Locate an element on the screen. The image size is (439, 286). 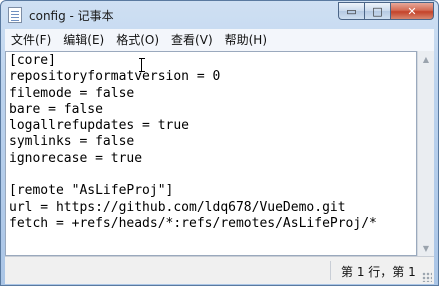
menu-help: 帮助(H) is located at coordinates (246, 40).